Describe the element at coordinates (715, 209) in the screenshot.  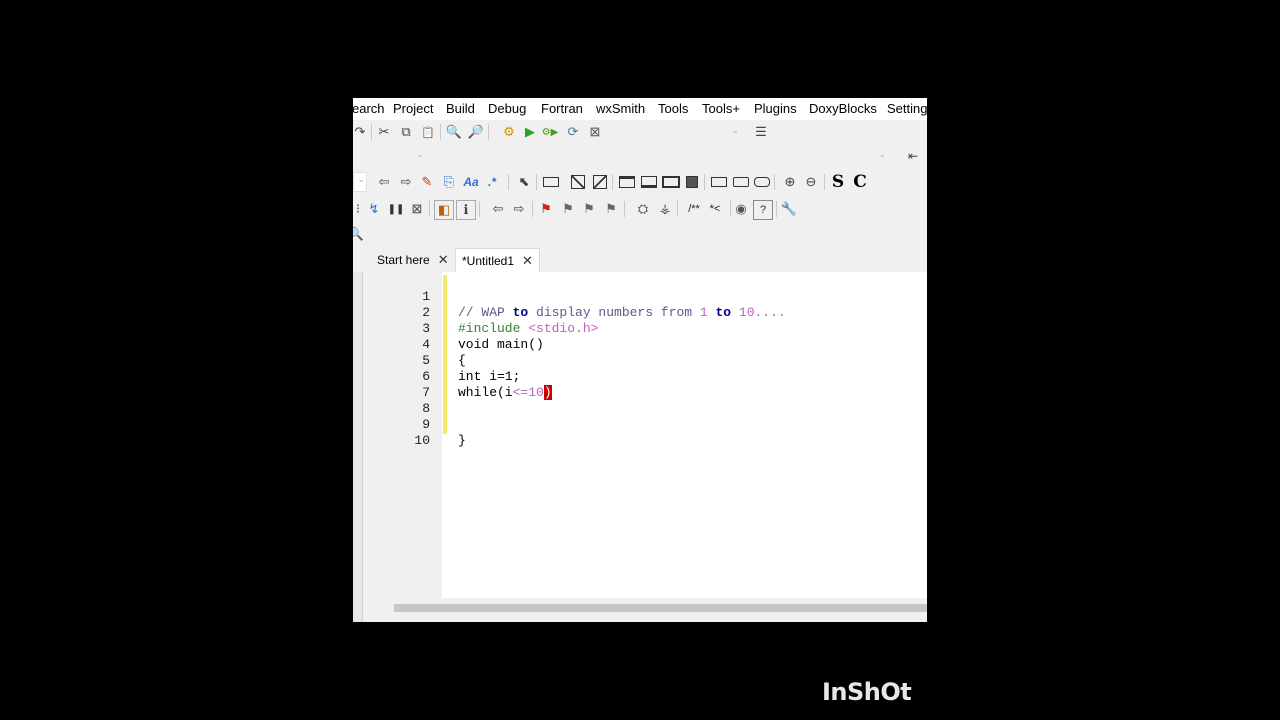
I see `doxy-line-comment-button: *<` at that location.